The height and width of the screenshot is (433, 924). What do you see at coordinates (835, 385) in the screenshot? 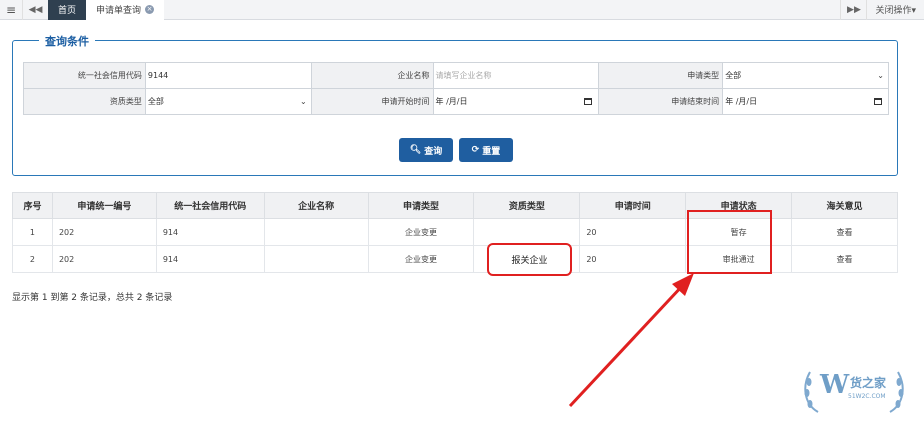
I see `watermark-w-mark: W` at bounding box center [835, 385].